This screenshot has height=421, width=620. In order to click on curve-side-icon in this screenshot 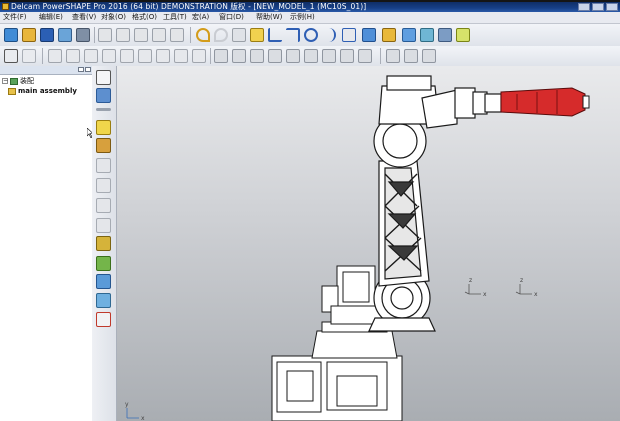, I will do `click(103, 185)`.